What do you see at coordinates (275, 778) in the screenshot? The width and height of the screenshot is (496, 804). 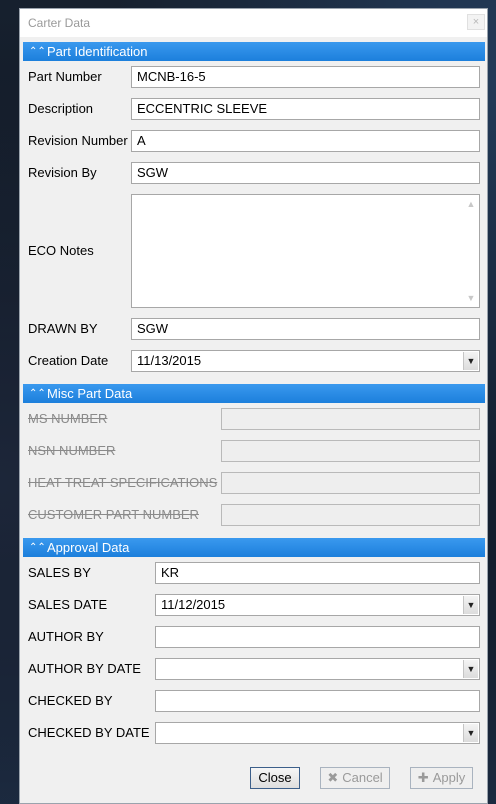 I see `close-button: Close` at bounding box center [275, 778].